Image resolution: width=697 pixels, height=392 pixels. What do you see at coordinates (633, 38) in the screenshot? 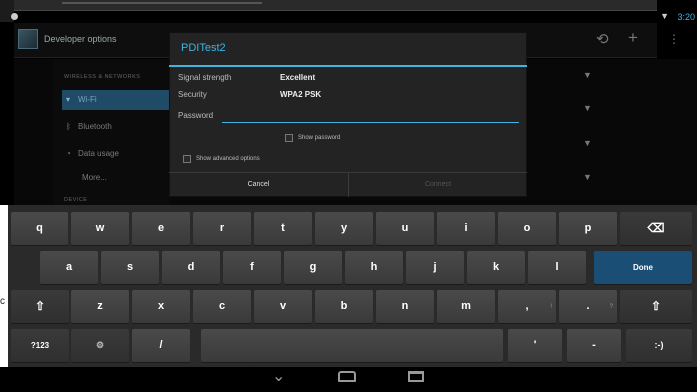
I see `add-icon: +` at bounding box center [633, 38].